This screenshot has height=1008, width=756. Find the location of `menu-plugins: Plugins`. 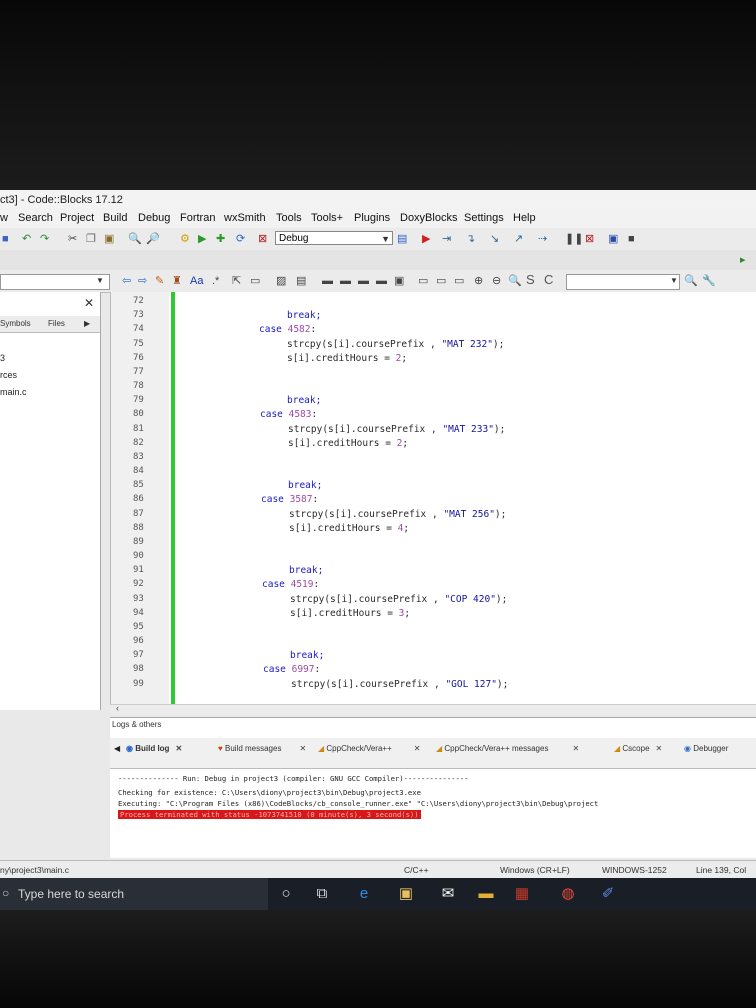

menu-plugins: Plugins is located at coordinates (372, 218).